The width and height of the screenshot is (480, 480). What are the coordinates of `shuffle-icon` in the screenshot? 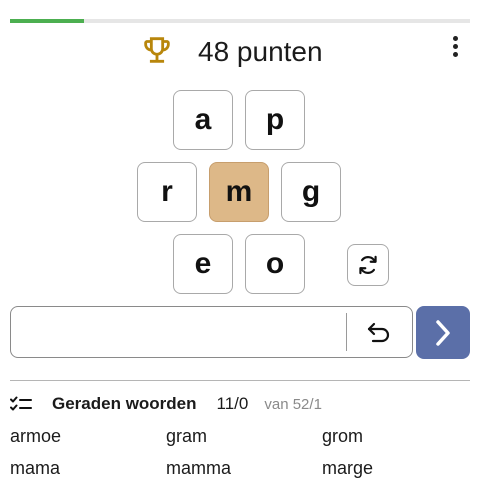 It's located at (368, 265).